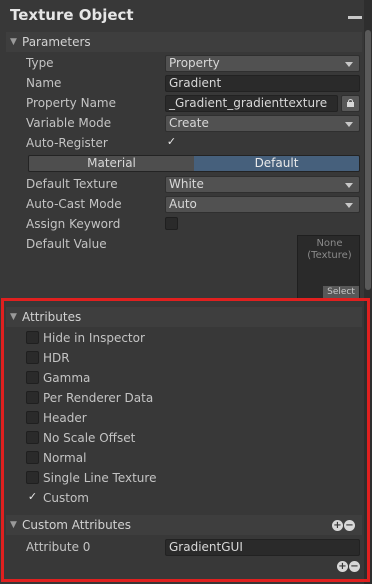 This screenshot has height=584, width=372. I want to click on custom-attributes-header-buttons: + −, so click(343, 525).